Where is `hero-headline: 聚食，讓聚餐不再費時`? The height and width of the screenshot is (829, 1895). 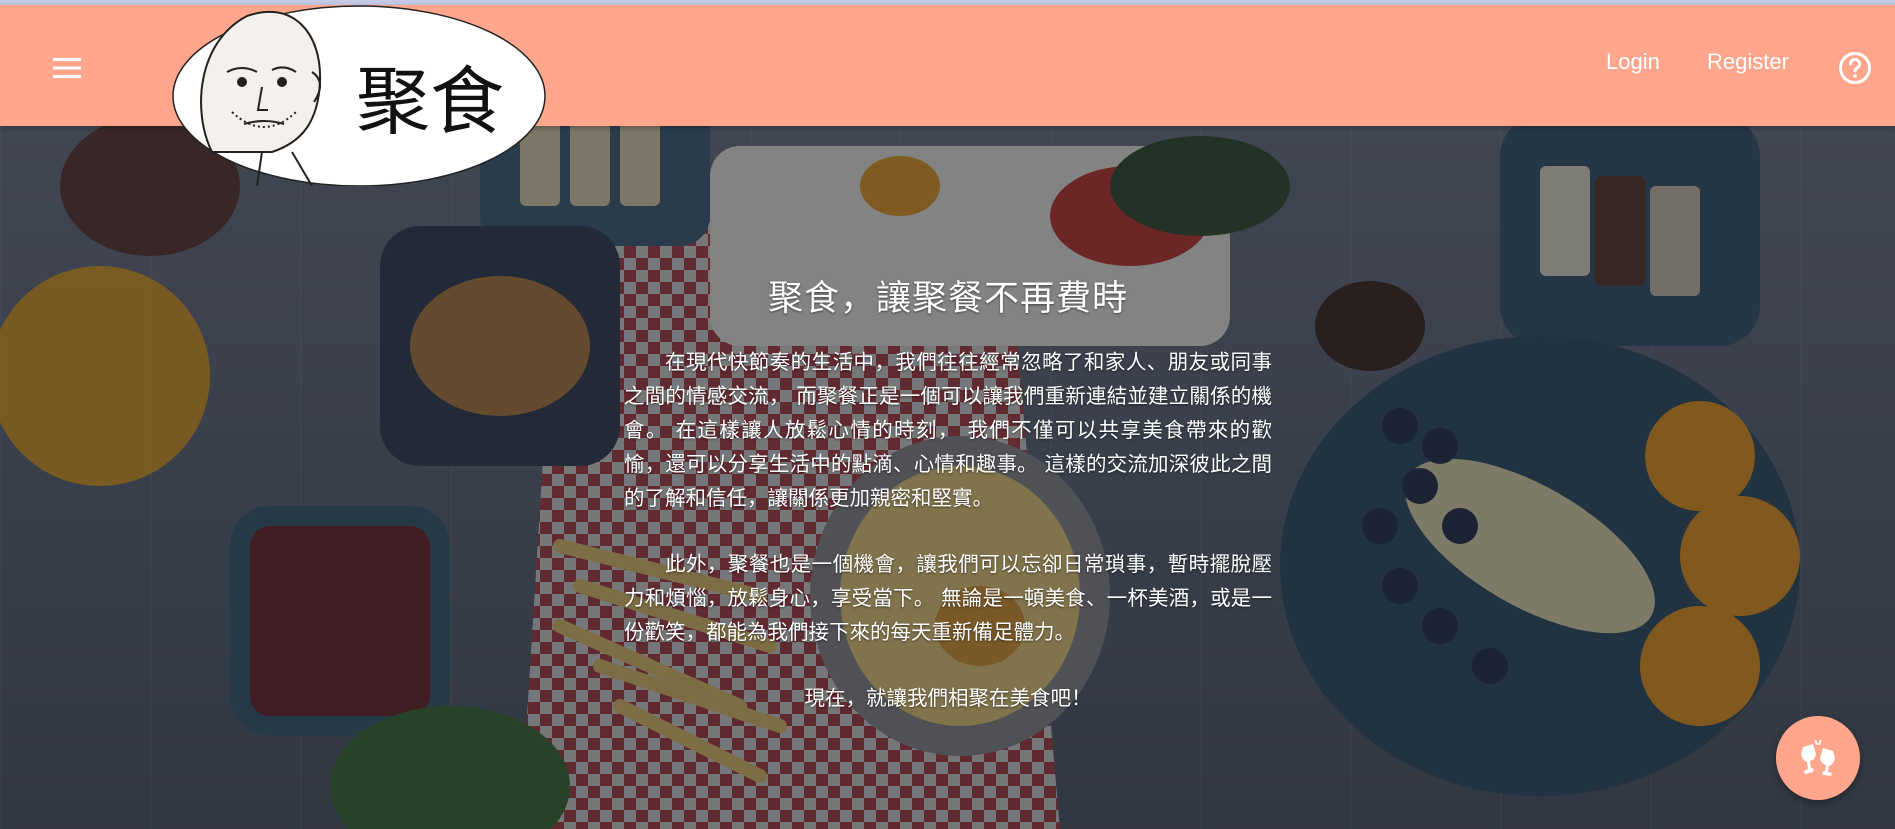
hero-headline: 聚食，讓聚餐不再費時 is located at coordinates (947, 299).